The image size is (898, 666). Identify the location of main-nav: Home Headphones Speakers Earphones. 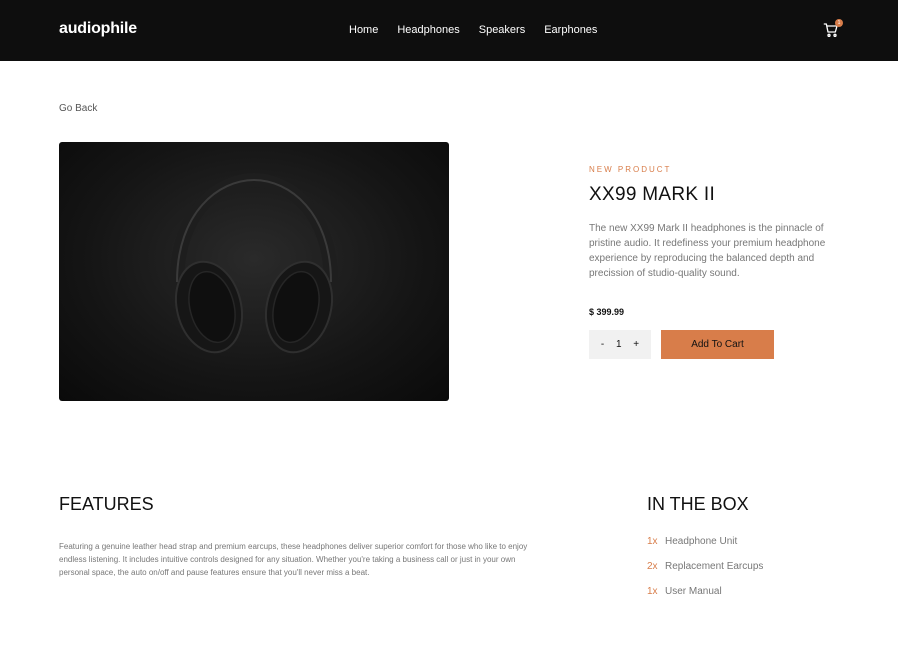
(473, 30).